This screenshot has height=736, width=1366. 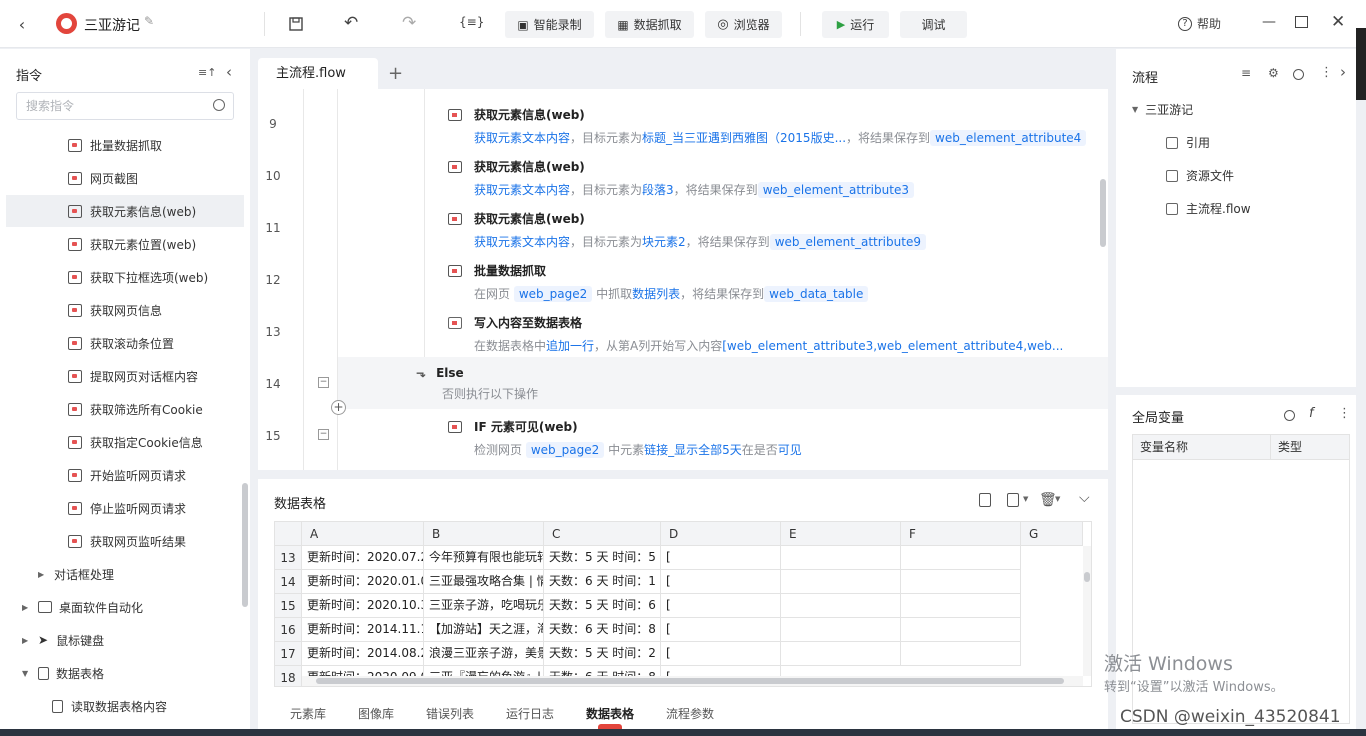 I want to click on browser-button: ◎ 浏览器, so click(x=743, y=24).